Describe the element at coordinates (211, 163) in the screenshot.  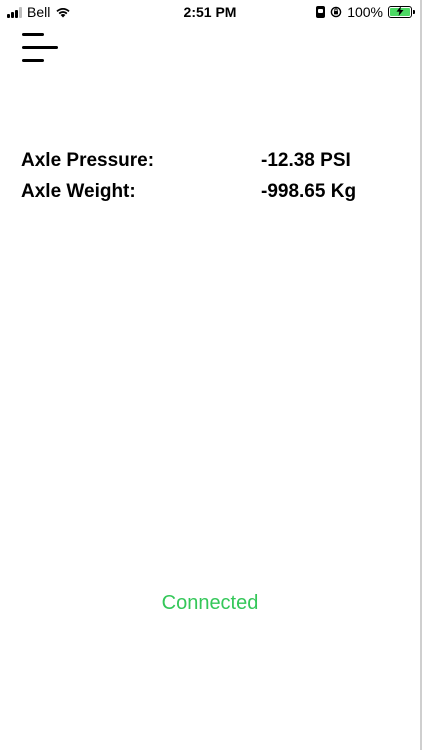
I see `axle-pressure-row: Axle Pressure: -12.38 PSI` at that location.